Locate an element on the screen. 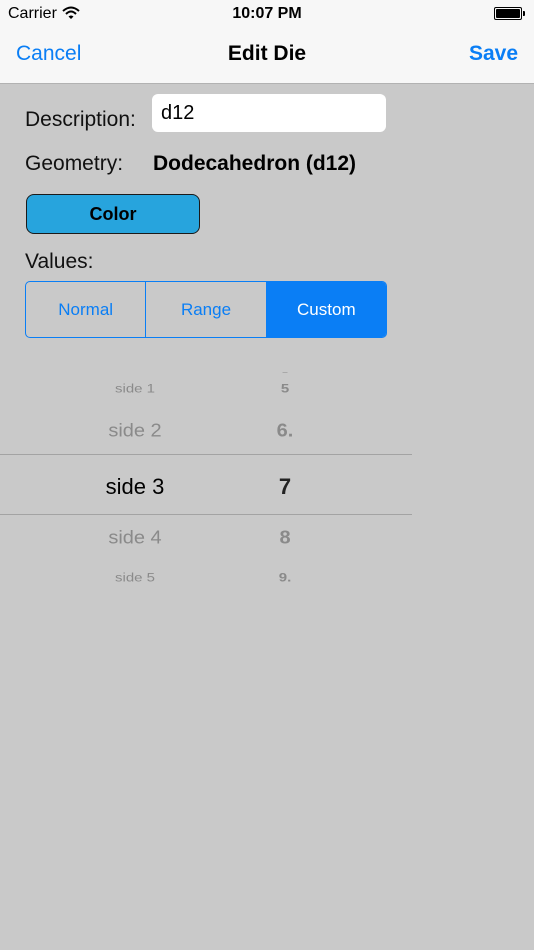 The image size is (534, 950). picker-value: 9. is located at coordinates (285, 578).